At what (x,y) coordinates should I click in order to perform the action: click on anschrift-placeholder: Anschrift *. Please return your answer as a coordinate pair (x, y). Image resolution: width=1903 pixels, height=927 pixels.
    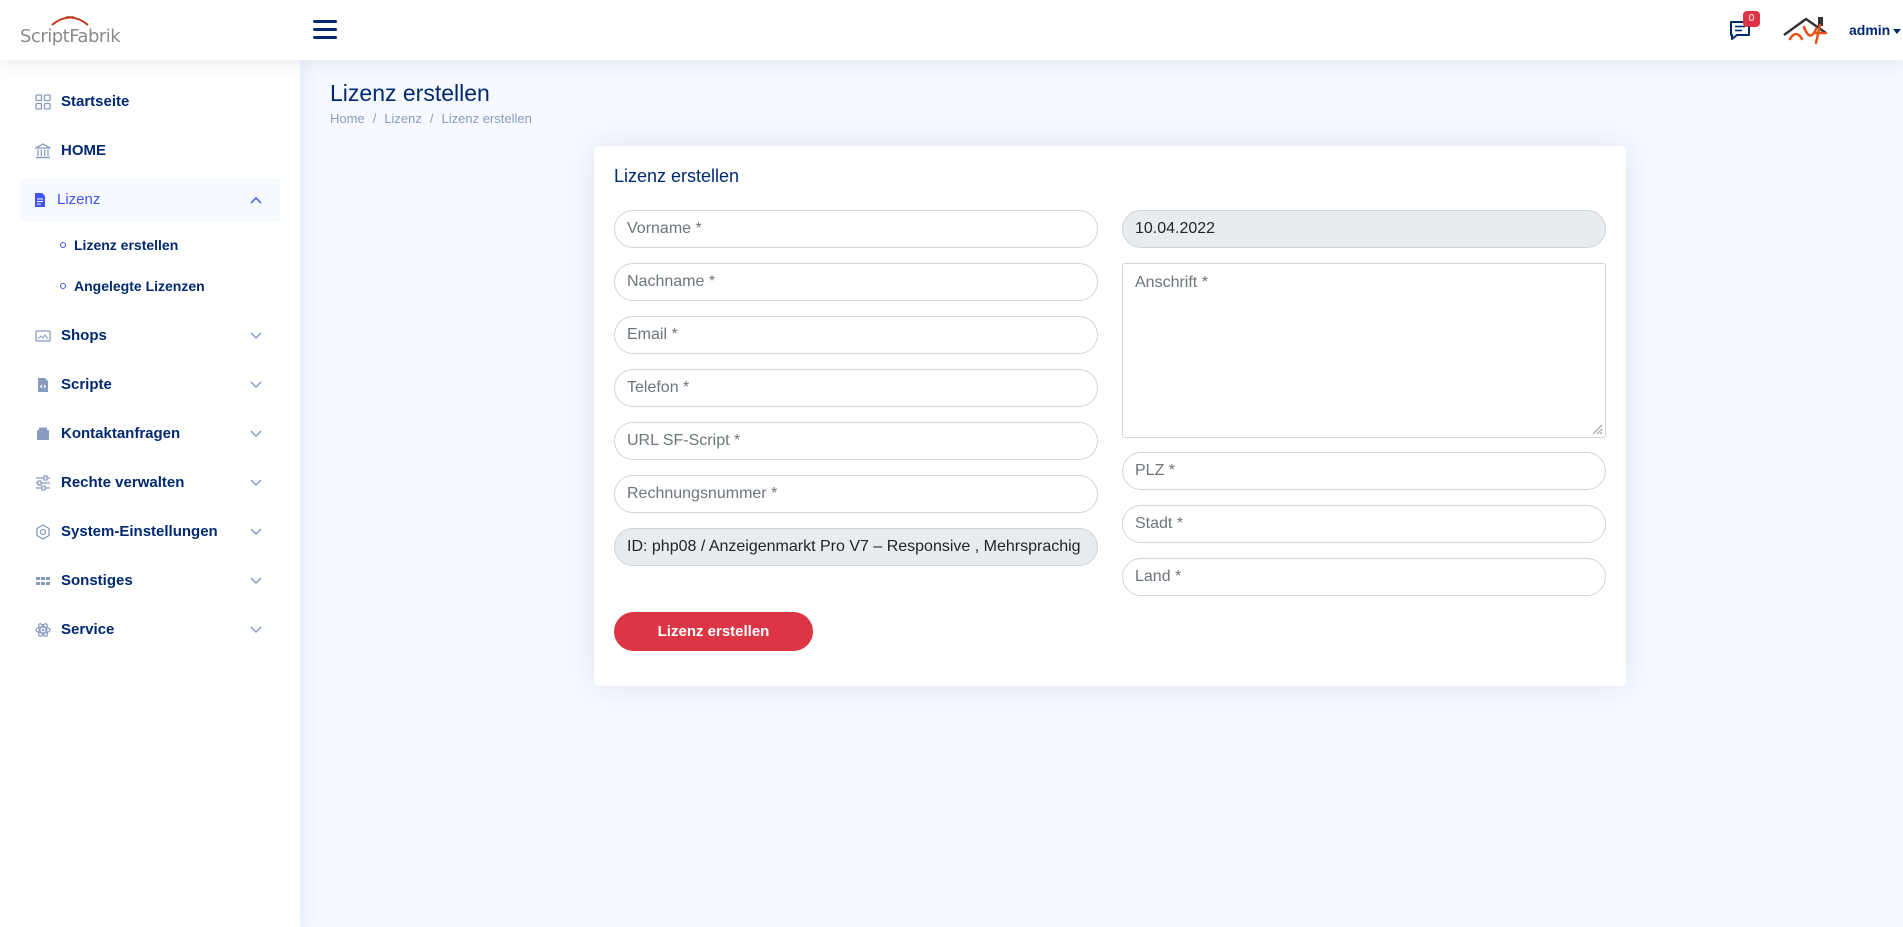
    Looking at the image, I should click on (1171, 282).